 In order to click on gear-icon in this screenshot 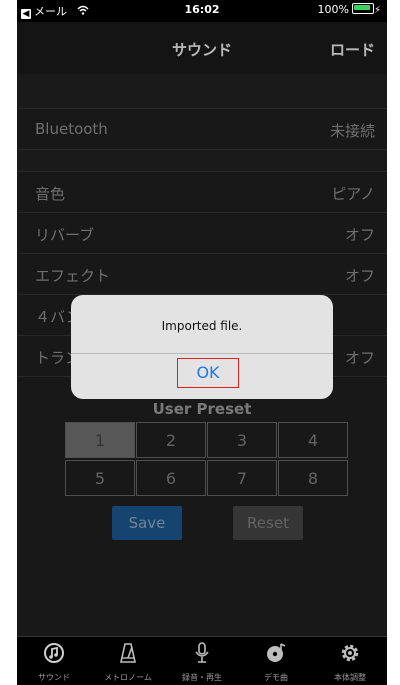, I will do `click(350, 656)`.